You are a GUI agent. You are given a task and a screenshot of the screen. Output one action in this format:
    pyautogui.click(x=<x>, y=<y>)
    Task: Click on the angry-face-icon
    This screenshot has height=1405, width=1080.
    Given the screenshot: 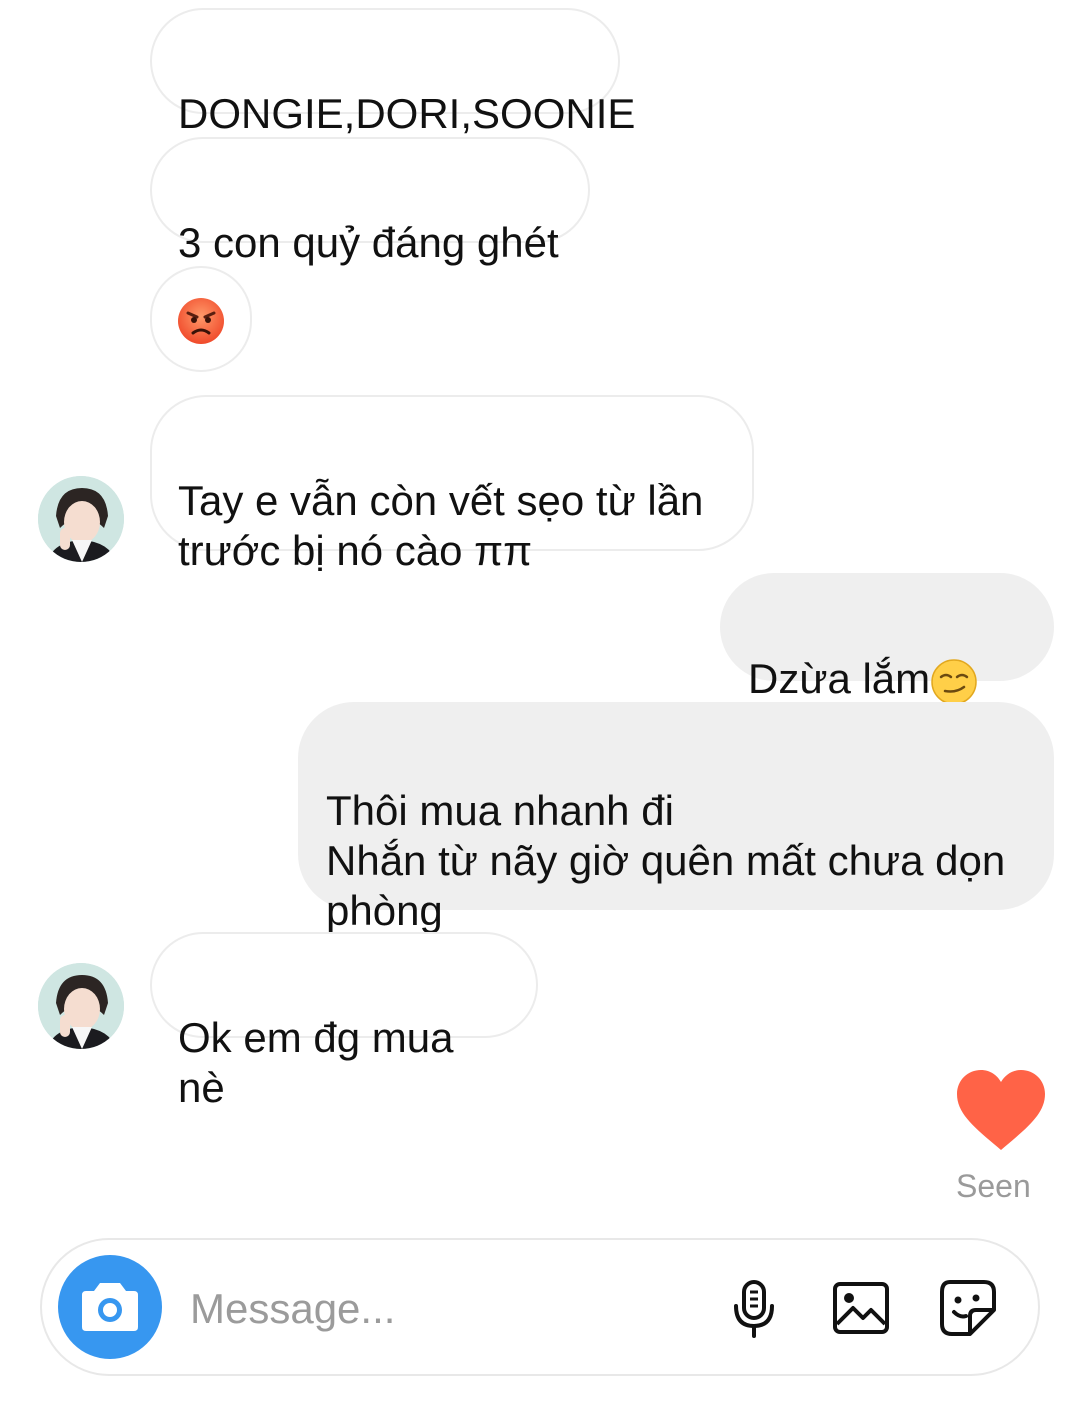 What is the action you would take?
    pyautogui.click(x=201, y=321)
    